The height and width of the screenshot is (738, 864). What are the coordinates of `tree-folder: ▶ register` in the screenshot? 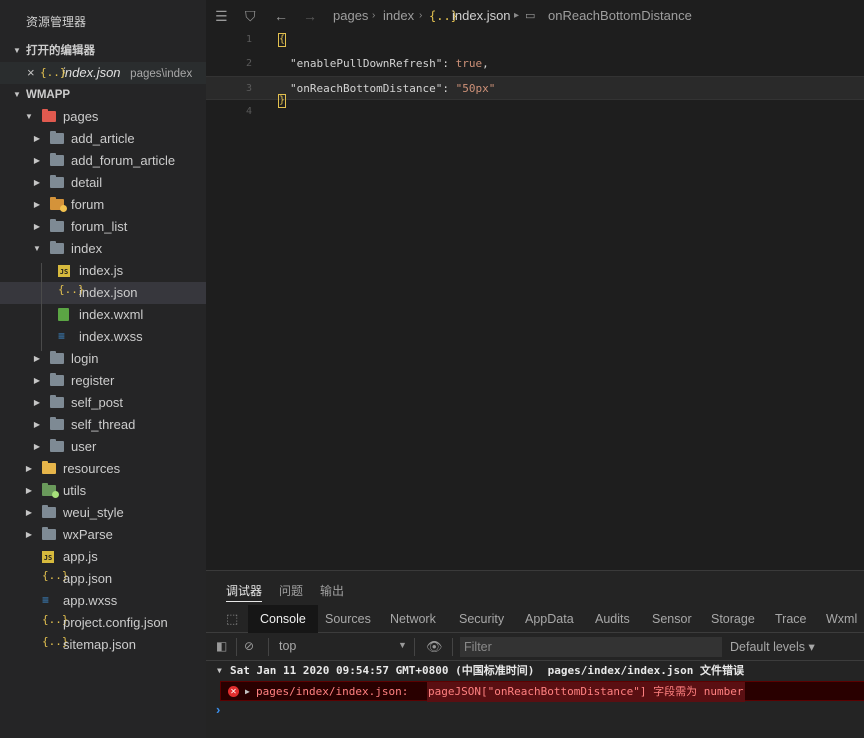 It's located at (103, 381).